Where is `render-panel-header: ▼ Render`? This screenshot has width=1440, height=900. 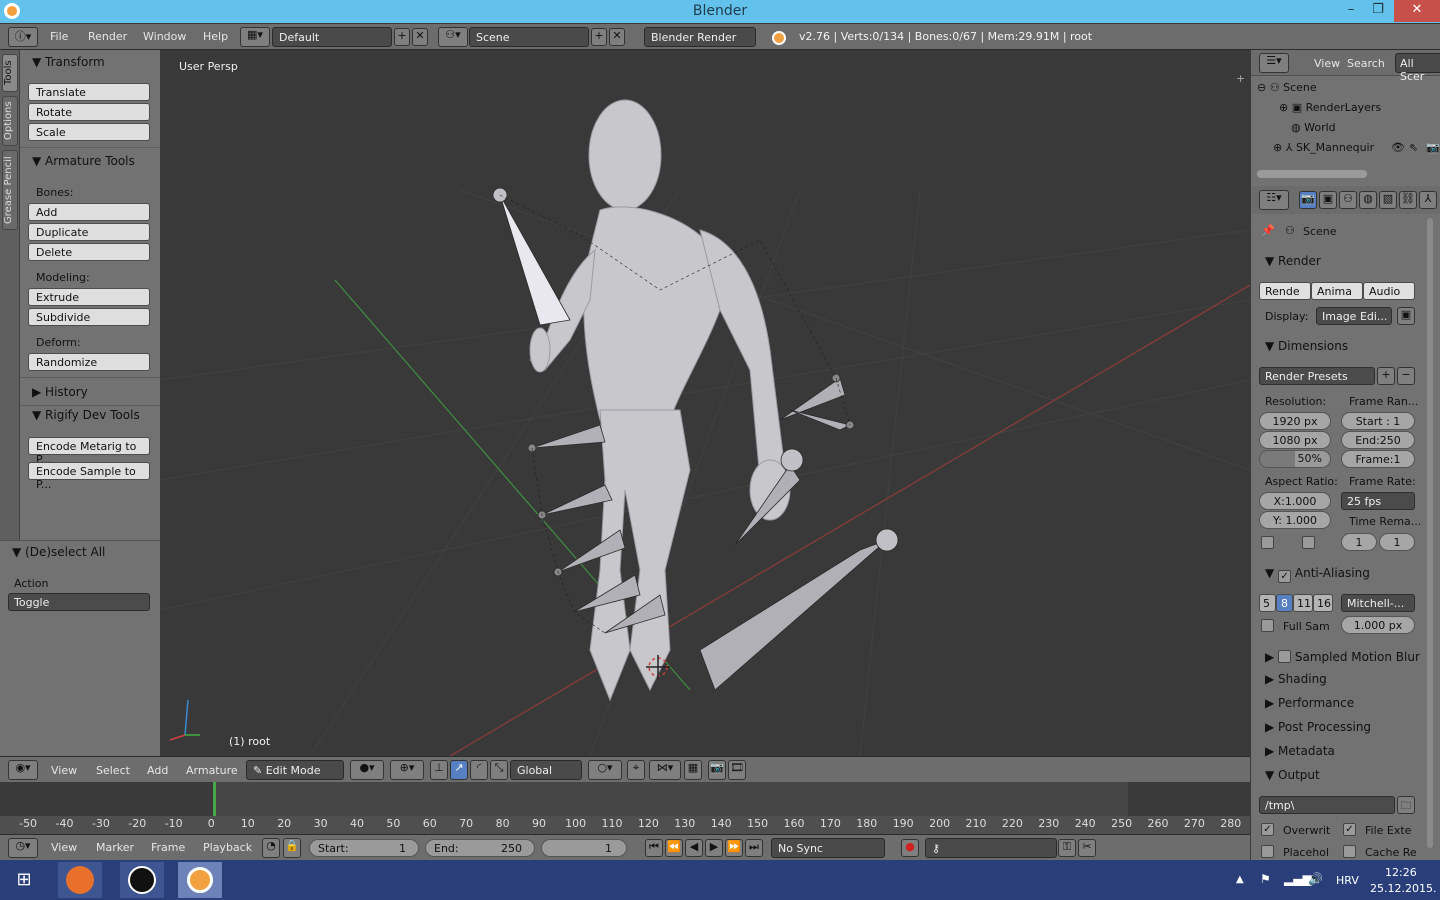 render-panel-header: ▼ Render is located at coordinates (1293, 261).